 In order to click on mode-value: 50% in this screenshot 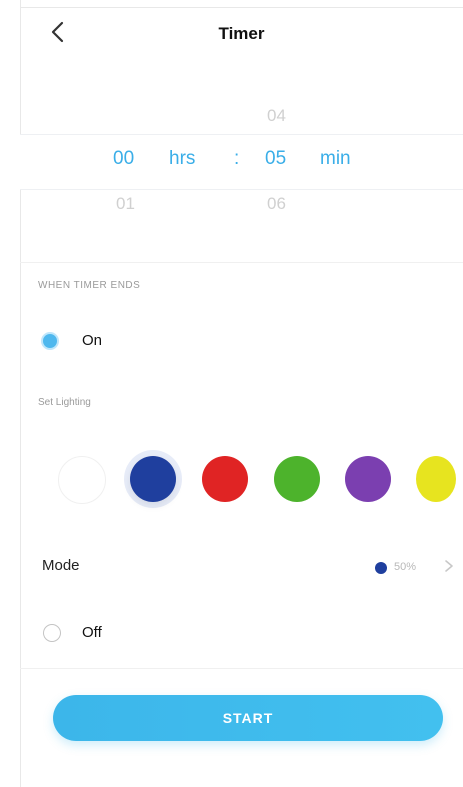, I will do `click(405, 567)`.